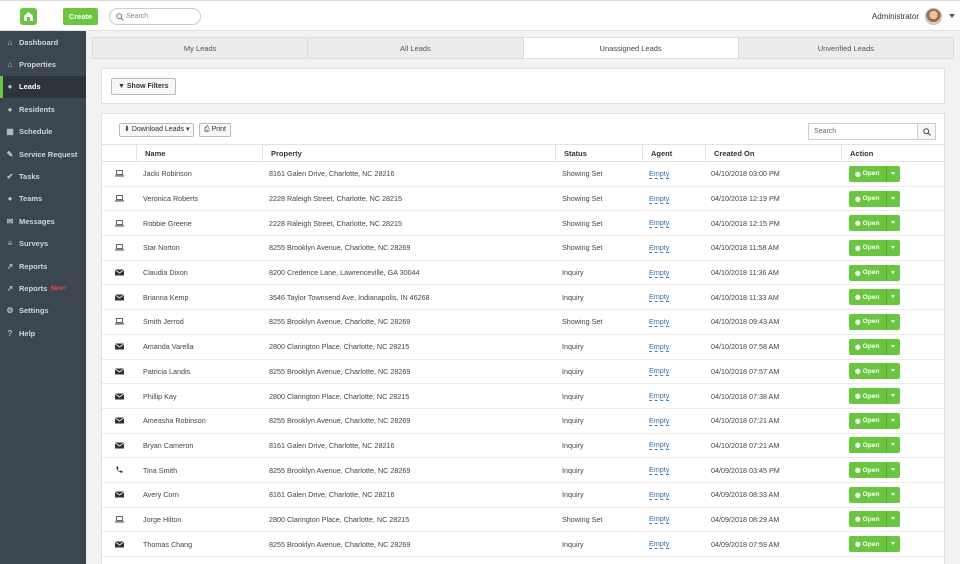 The width and height of the screenshot is (960, 564). Describe the element at coordinates (571, 153) in the screenshot. I see `column-header-status: Status` at that location.